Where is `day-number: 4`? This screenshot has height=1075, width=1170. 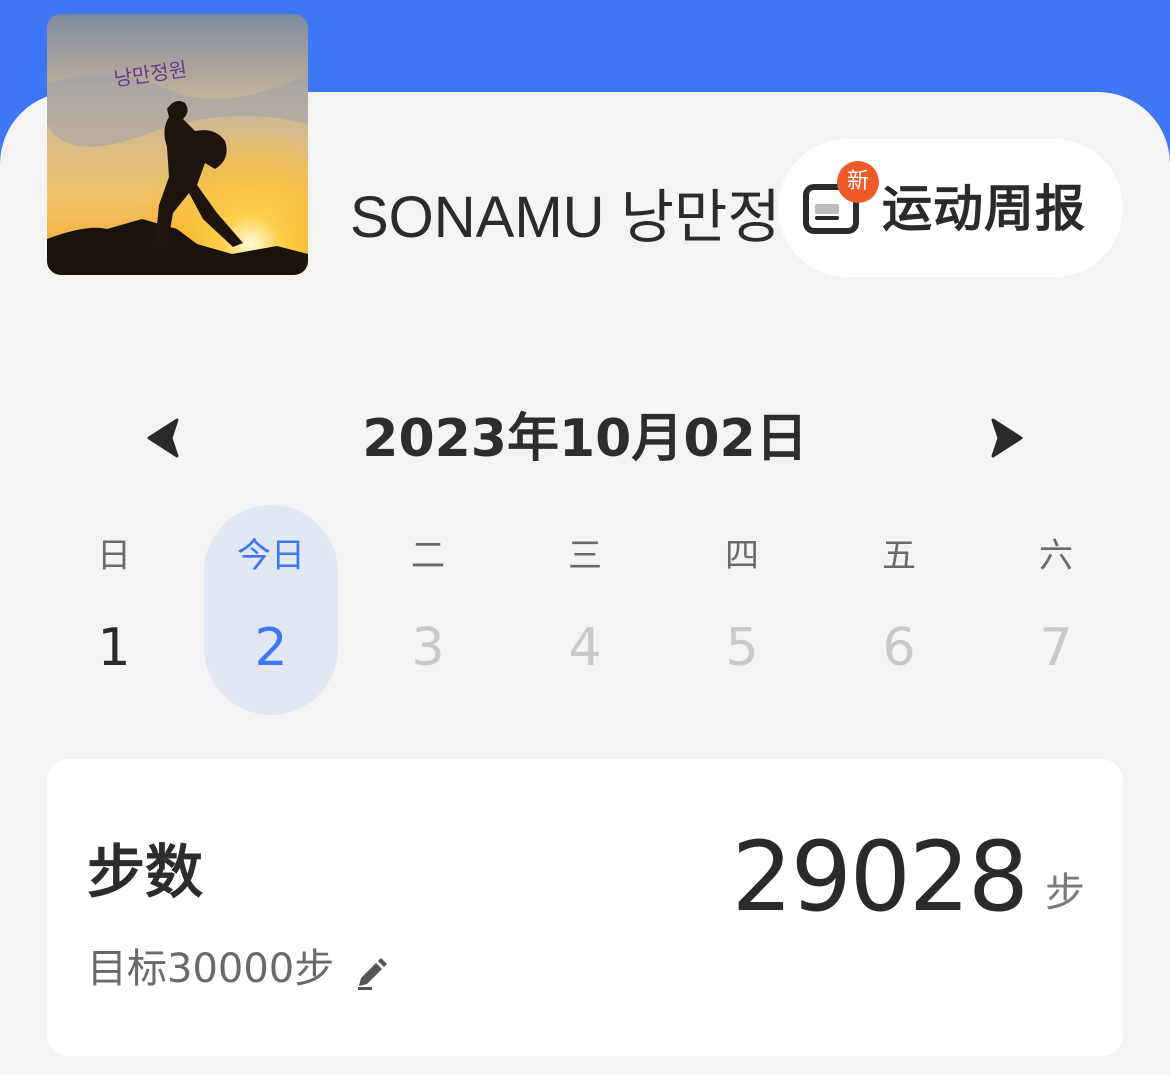 day-number: 4 is located at coordinates (585, 648).